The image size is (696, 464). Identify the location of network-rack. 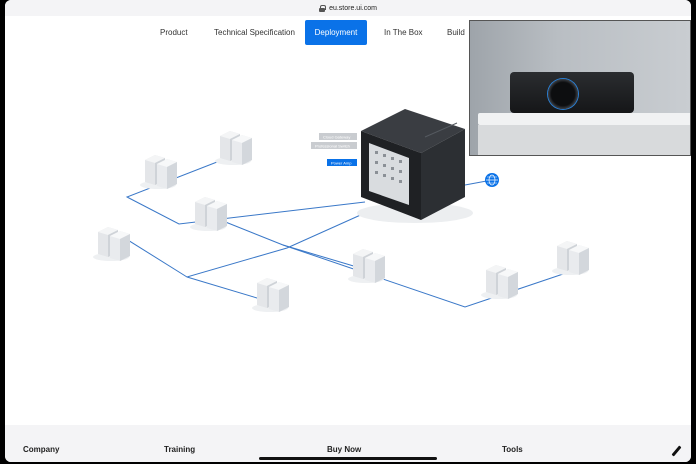
(415, 166).